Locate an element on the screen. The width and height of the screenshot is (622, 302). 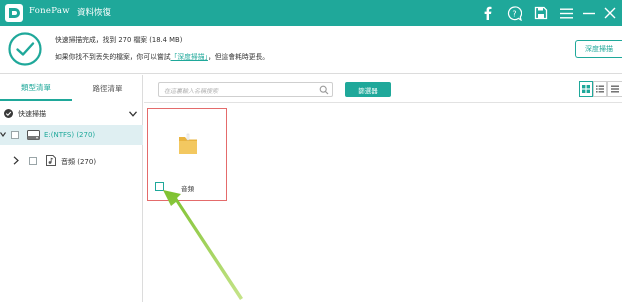
hint-prefix: 如果你找不到丟失的檔案，你可以嘗試 is located at coordinates (113, 57).